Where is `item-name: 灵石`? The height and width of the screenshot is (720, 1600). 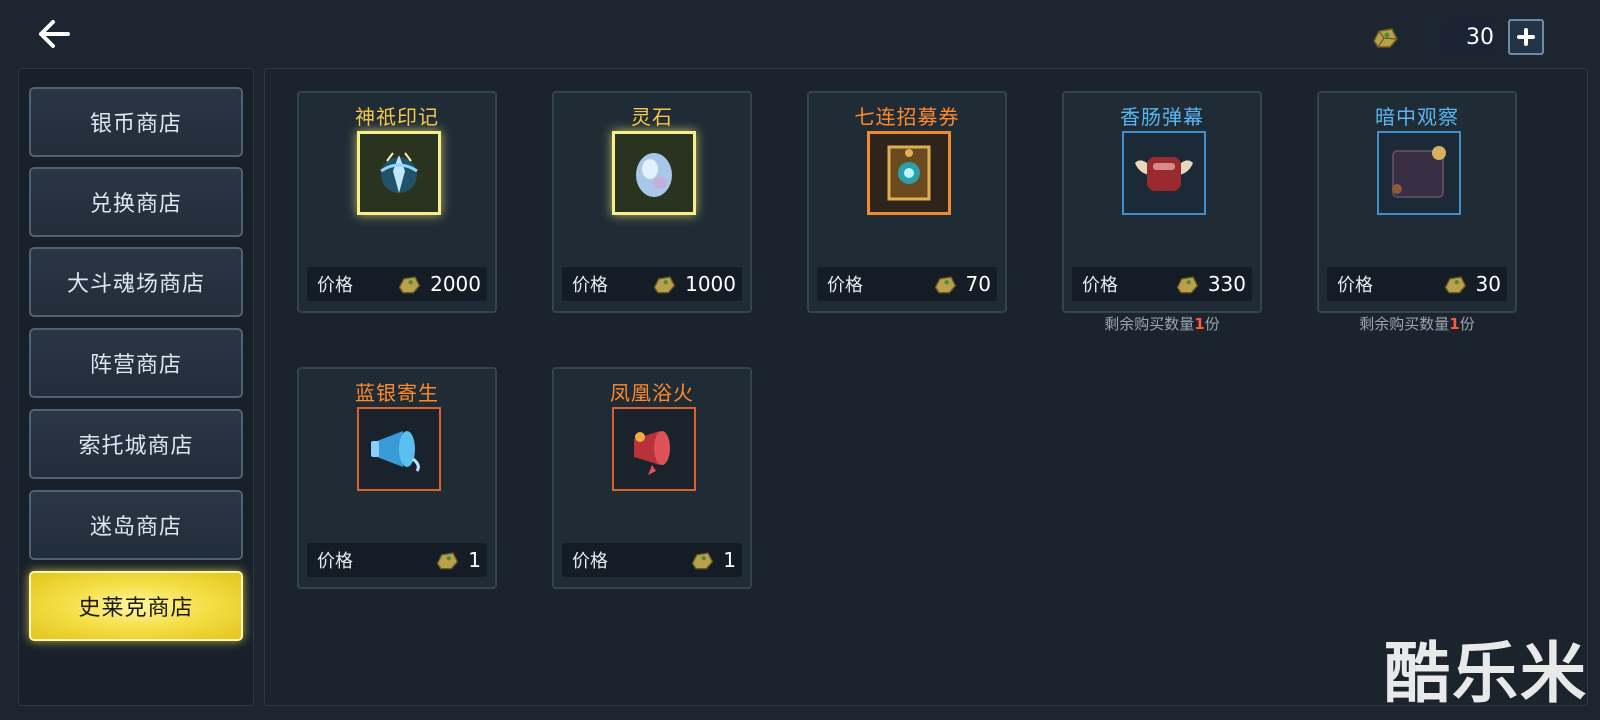
item-name: 灵石 is located at coordinates (652, 117).